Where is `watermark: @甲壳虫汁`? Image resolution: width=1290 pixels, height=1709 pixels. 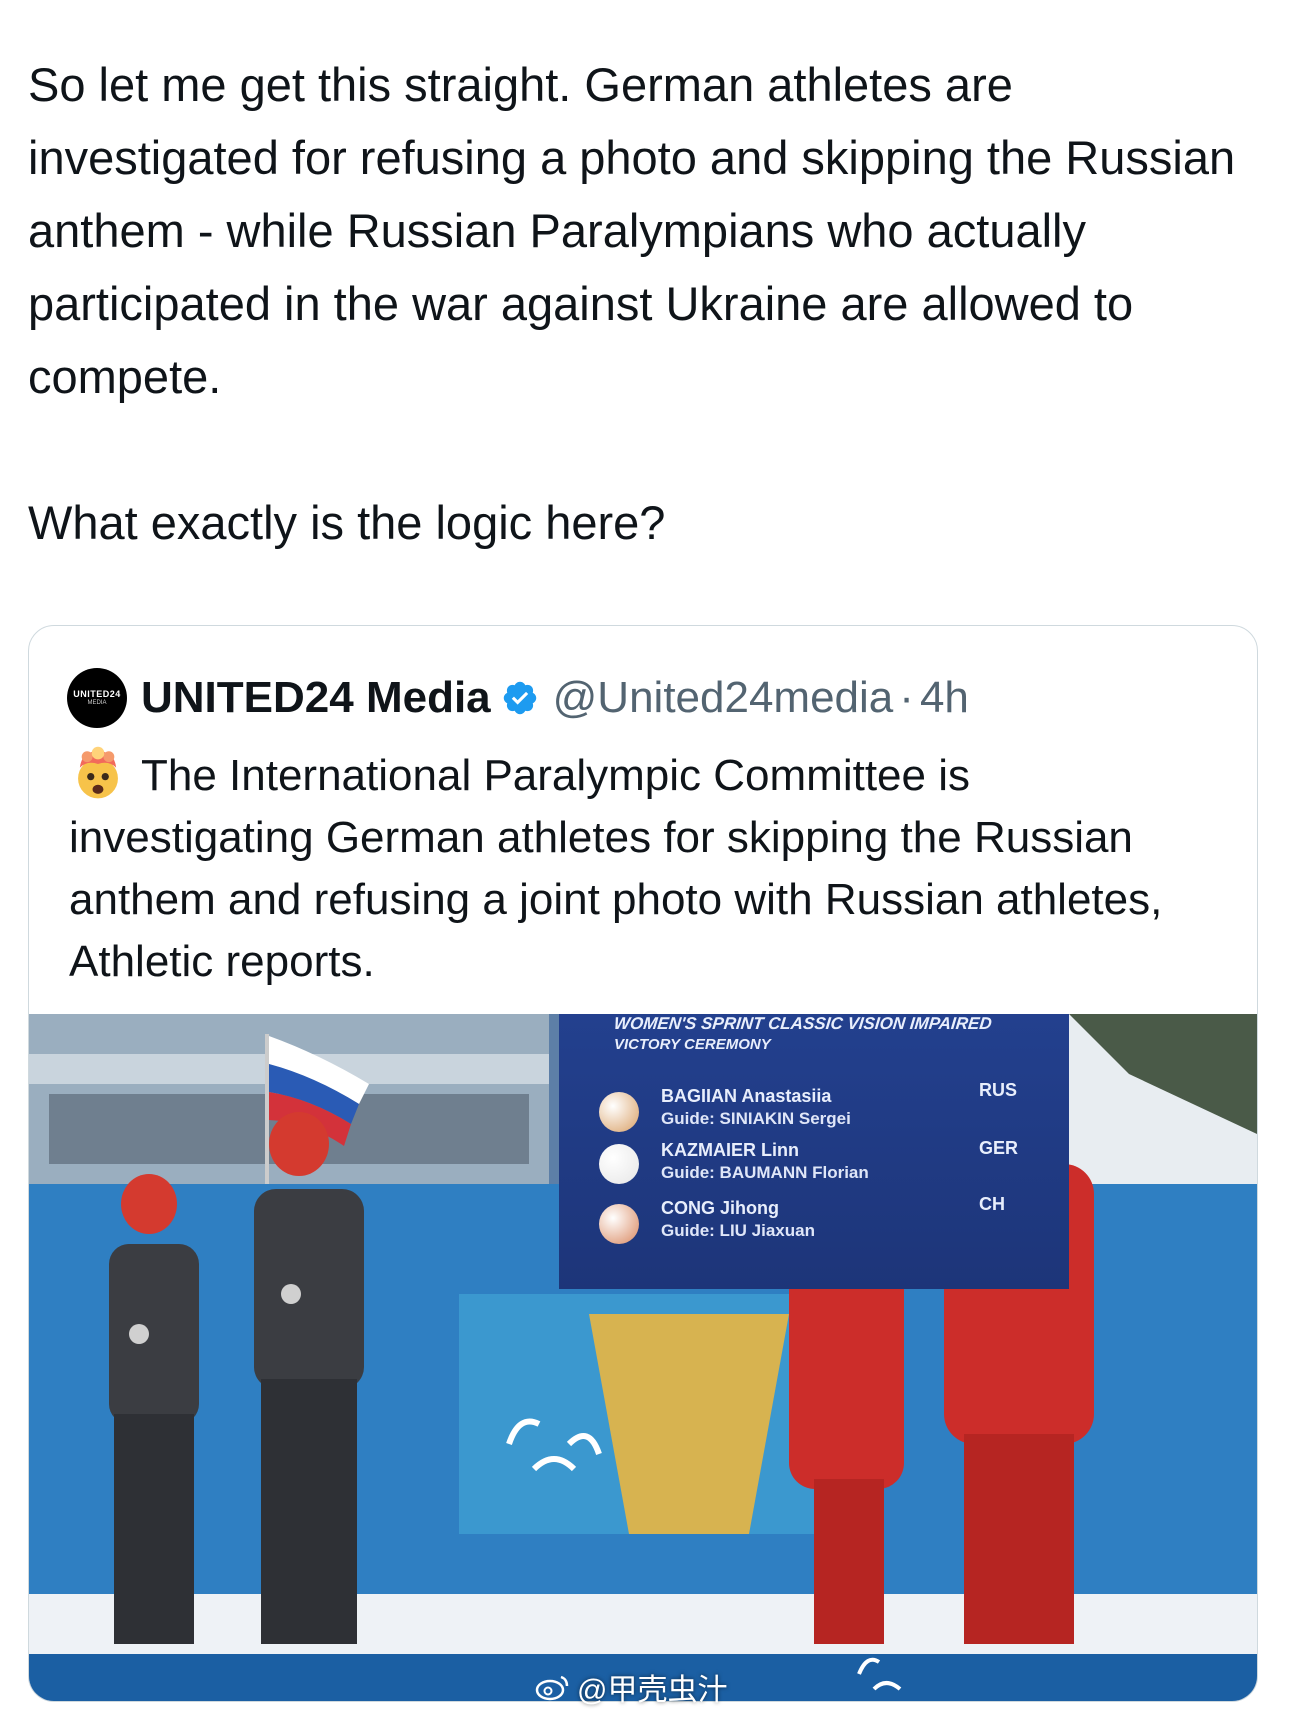
watermark: @甲壳虫汁 is located at coordinates (631, 1687).